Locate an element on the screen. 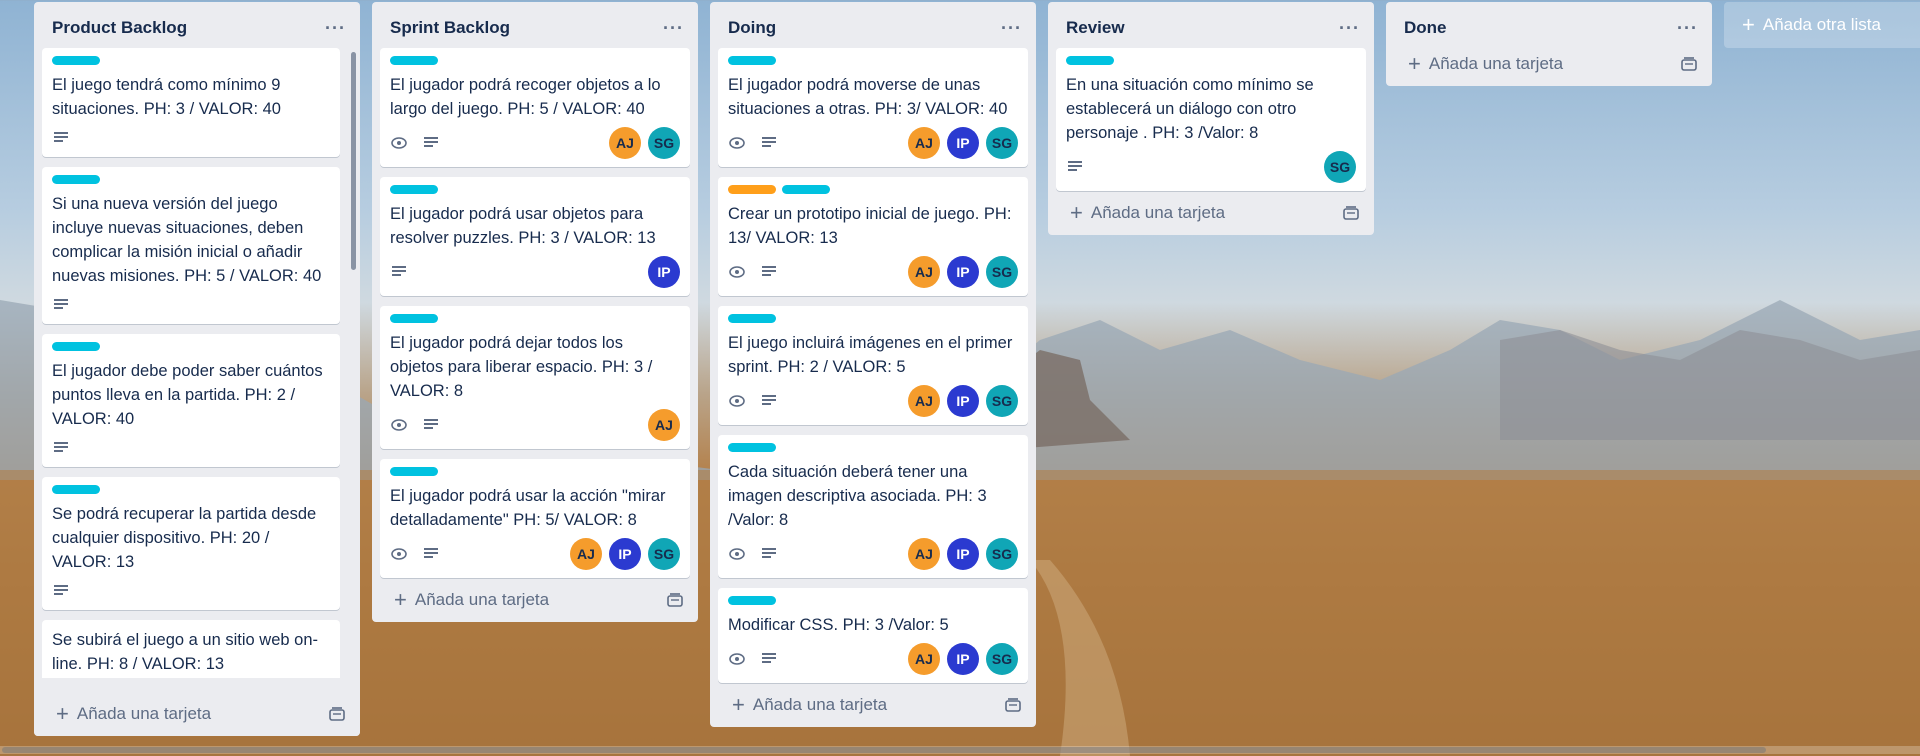 This screenshot has width=1920, height=756. list-title: Product Backlog is located at coordinates (119, 28).